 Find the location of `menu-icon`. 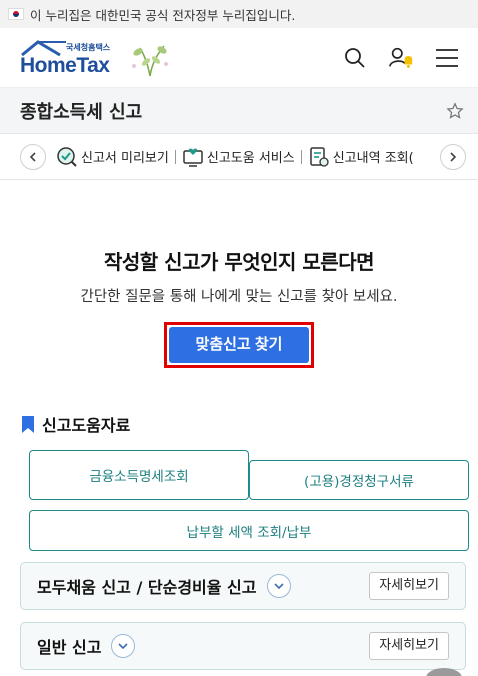

menu-icon is located at coordinates (447, 58).